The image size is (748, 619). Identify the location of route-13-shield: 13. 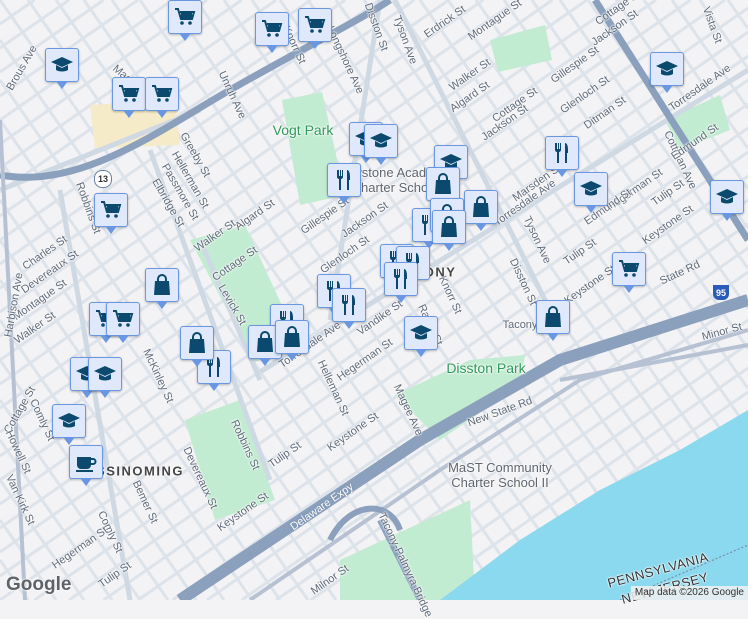
(103, 179).